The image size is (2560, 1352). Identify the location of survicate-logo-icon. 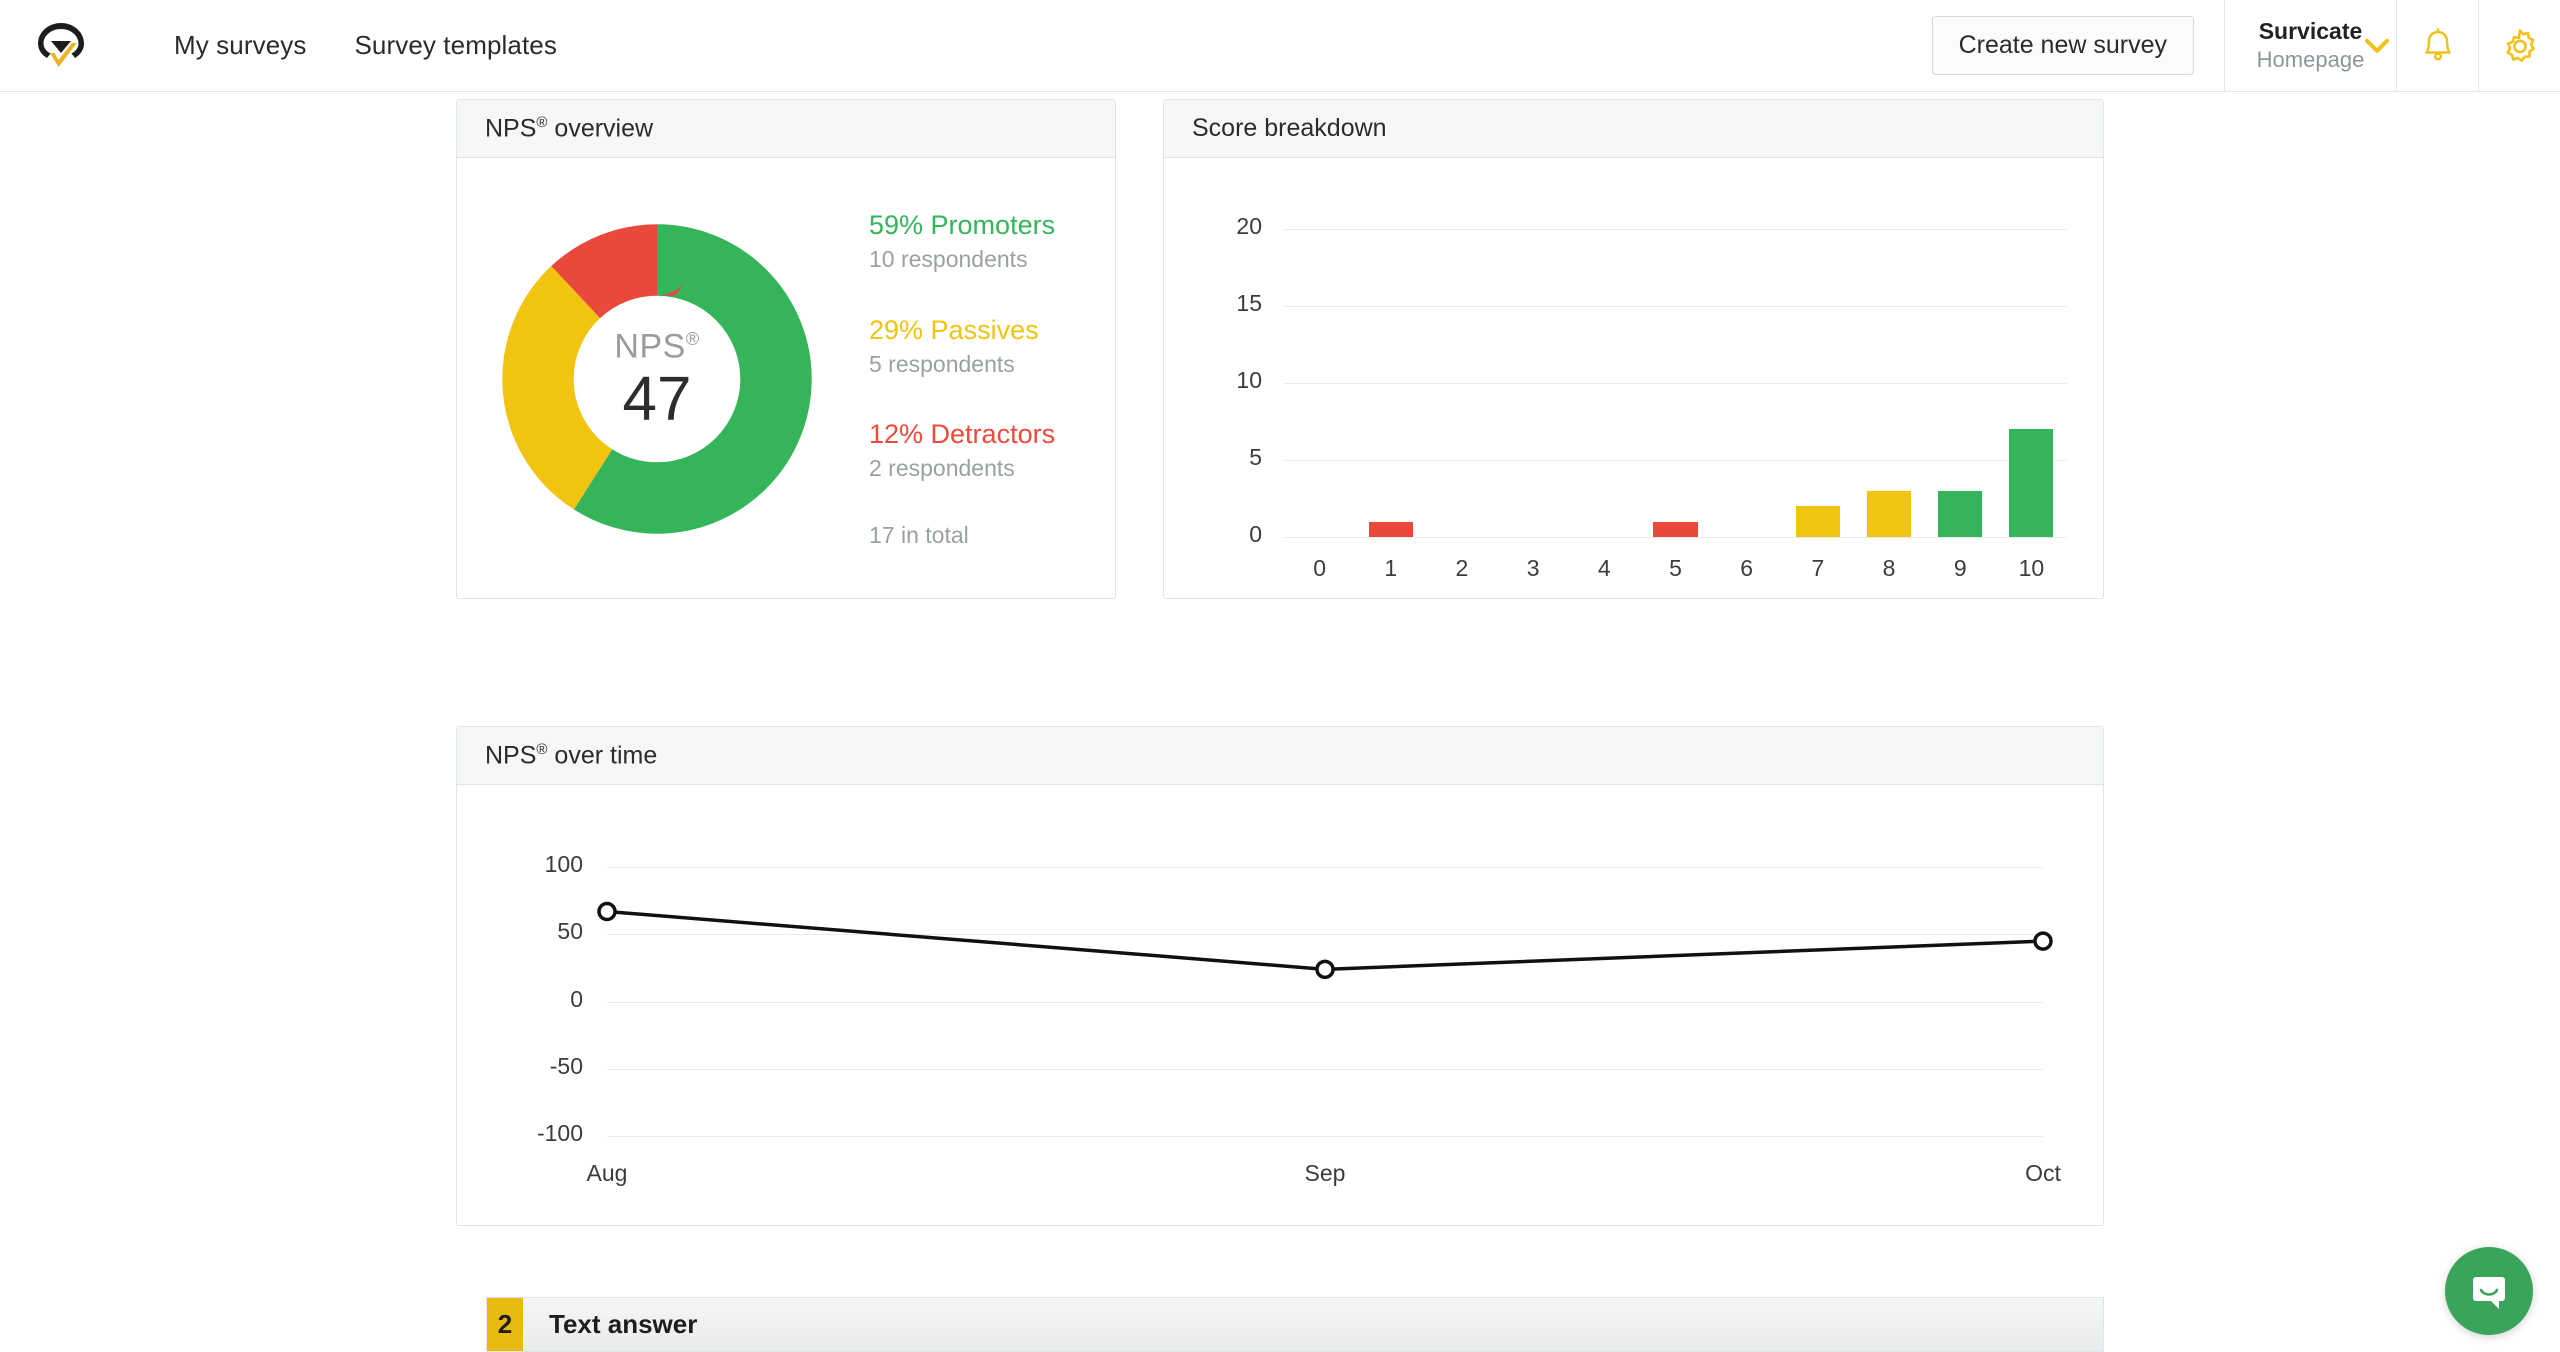
(61, 44).